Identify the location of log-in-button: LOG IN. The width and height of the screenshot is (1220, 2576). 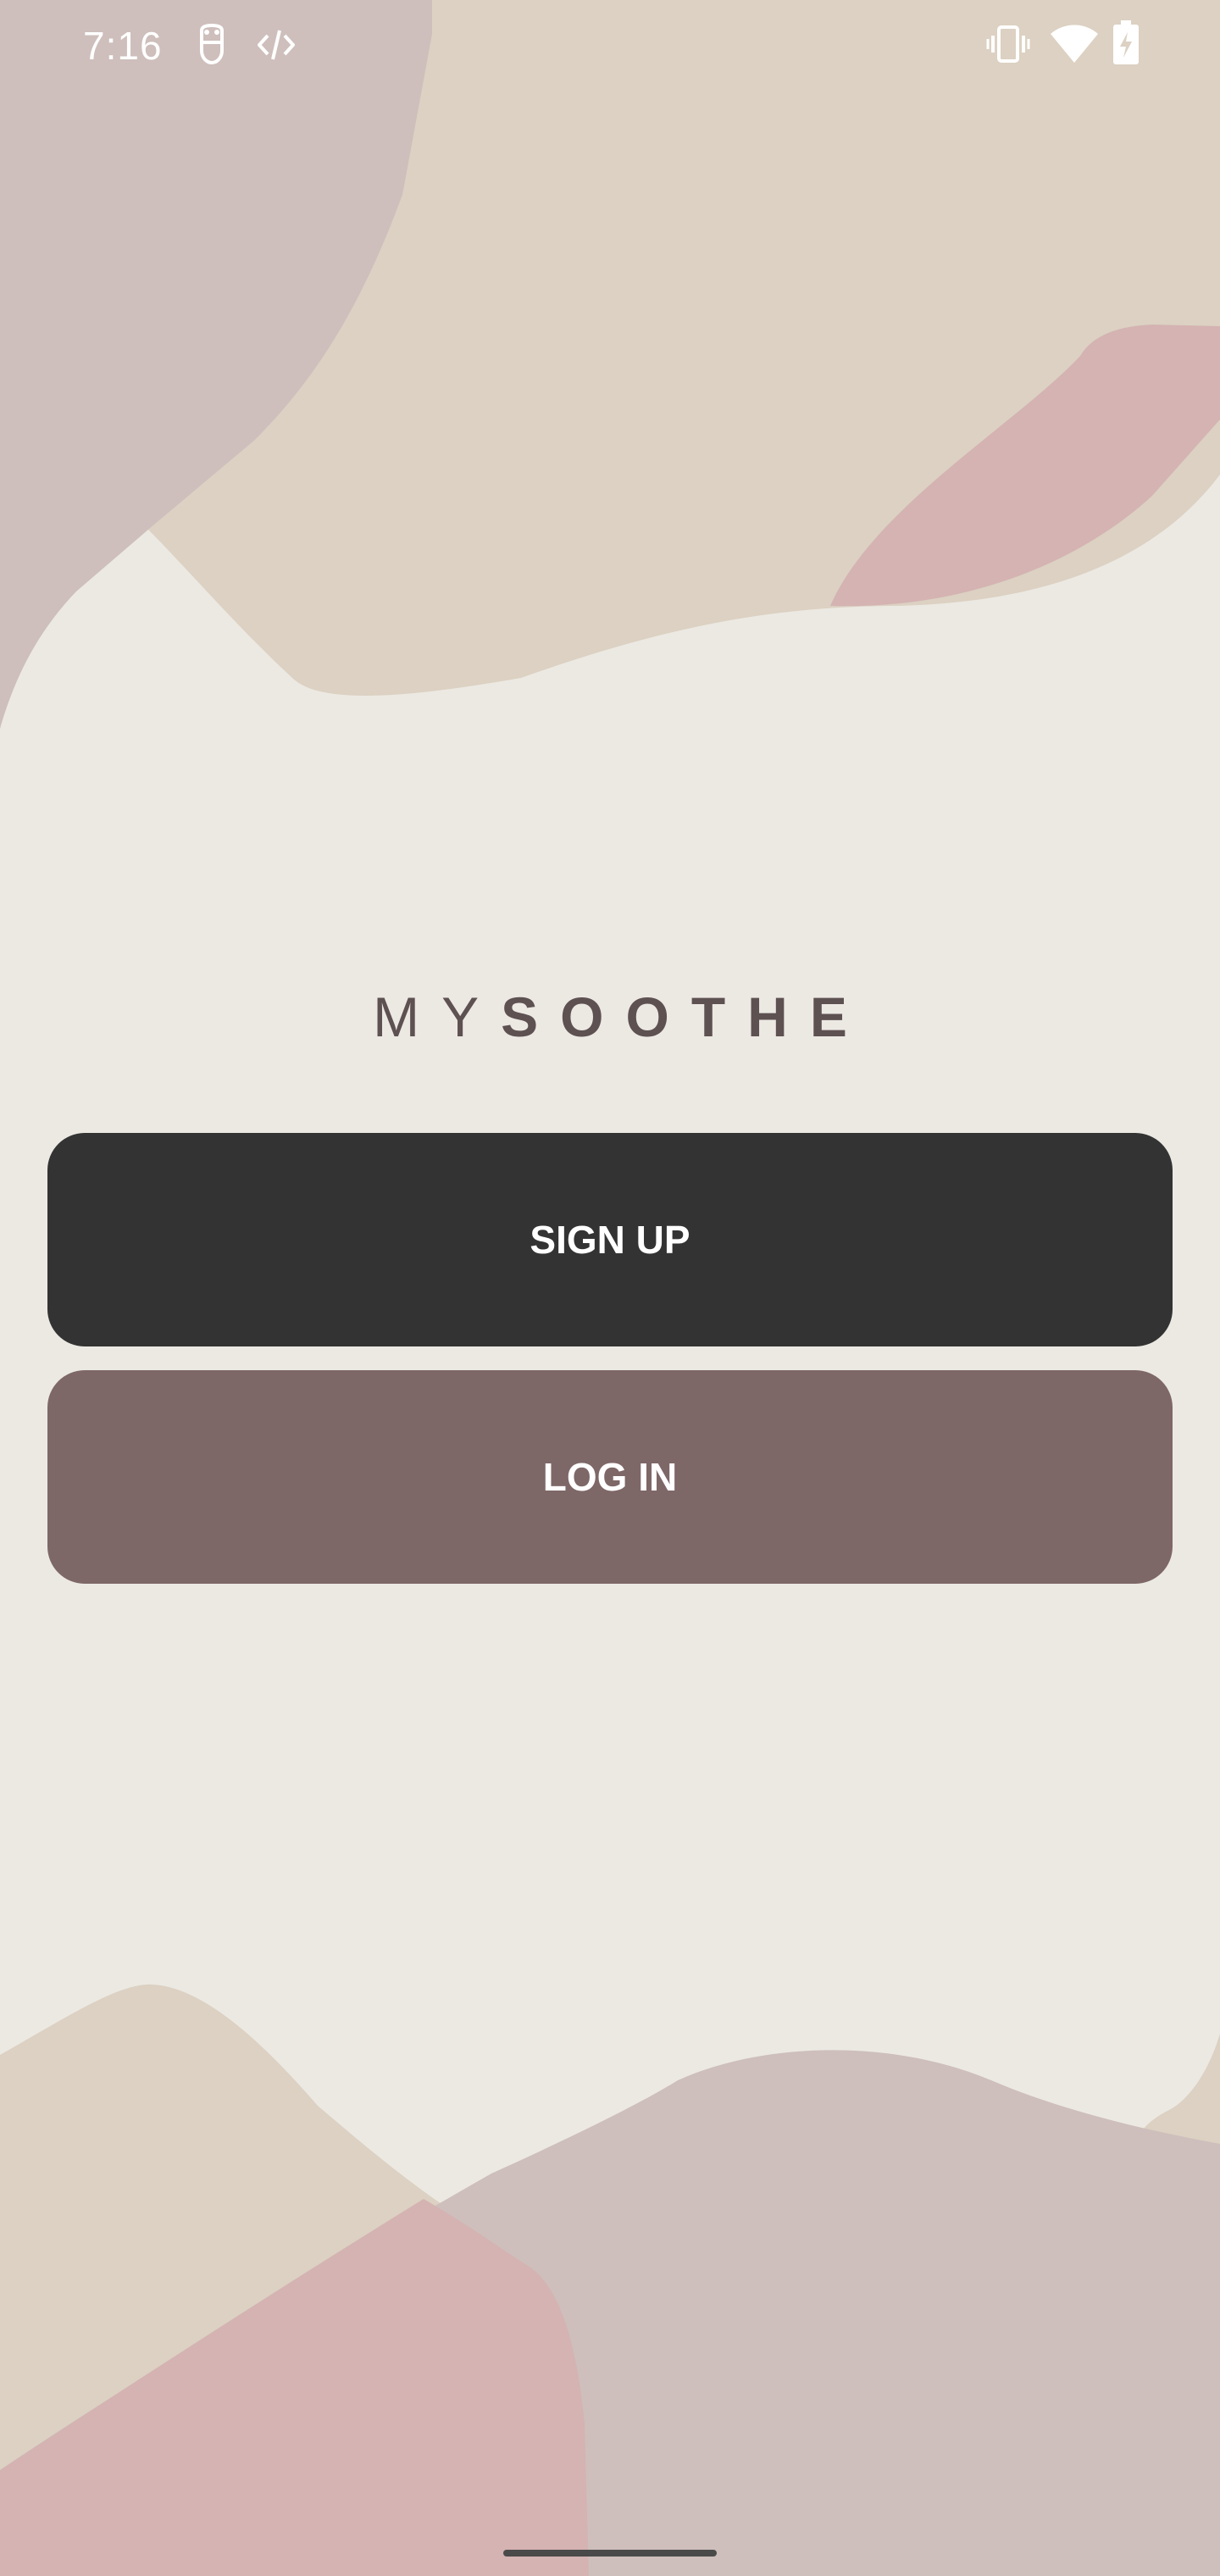
(610, 1477).